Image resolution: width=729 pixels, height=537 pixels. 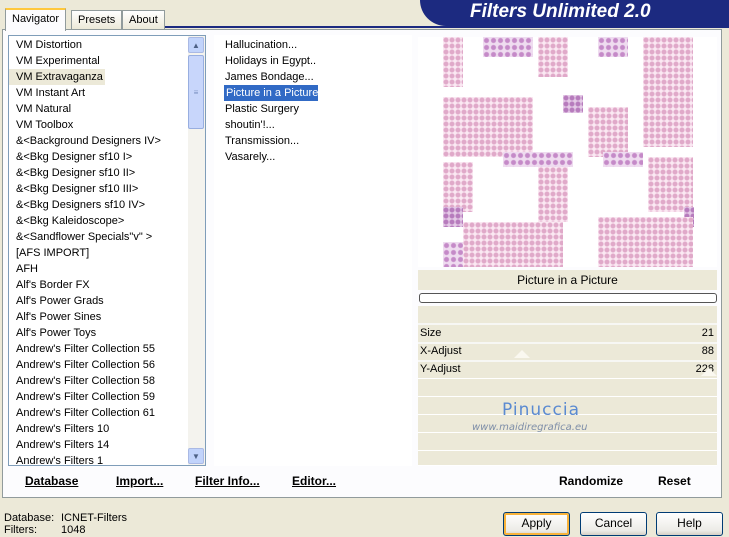 What do you see at coordinates (107, 173) in the screenshot?
I see `category-item: &<Bkg Designer sf10 II>` at bounding box center [107, 173].